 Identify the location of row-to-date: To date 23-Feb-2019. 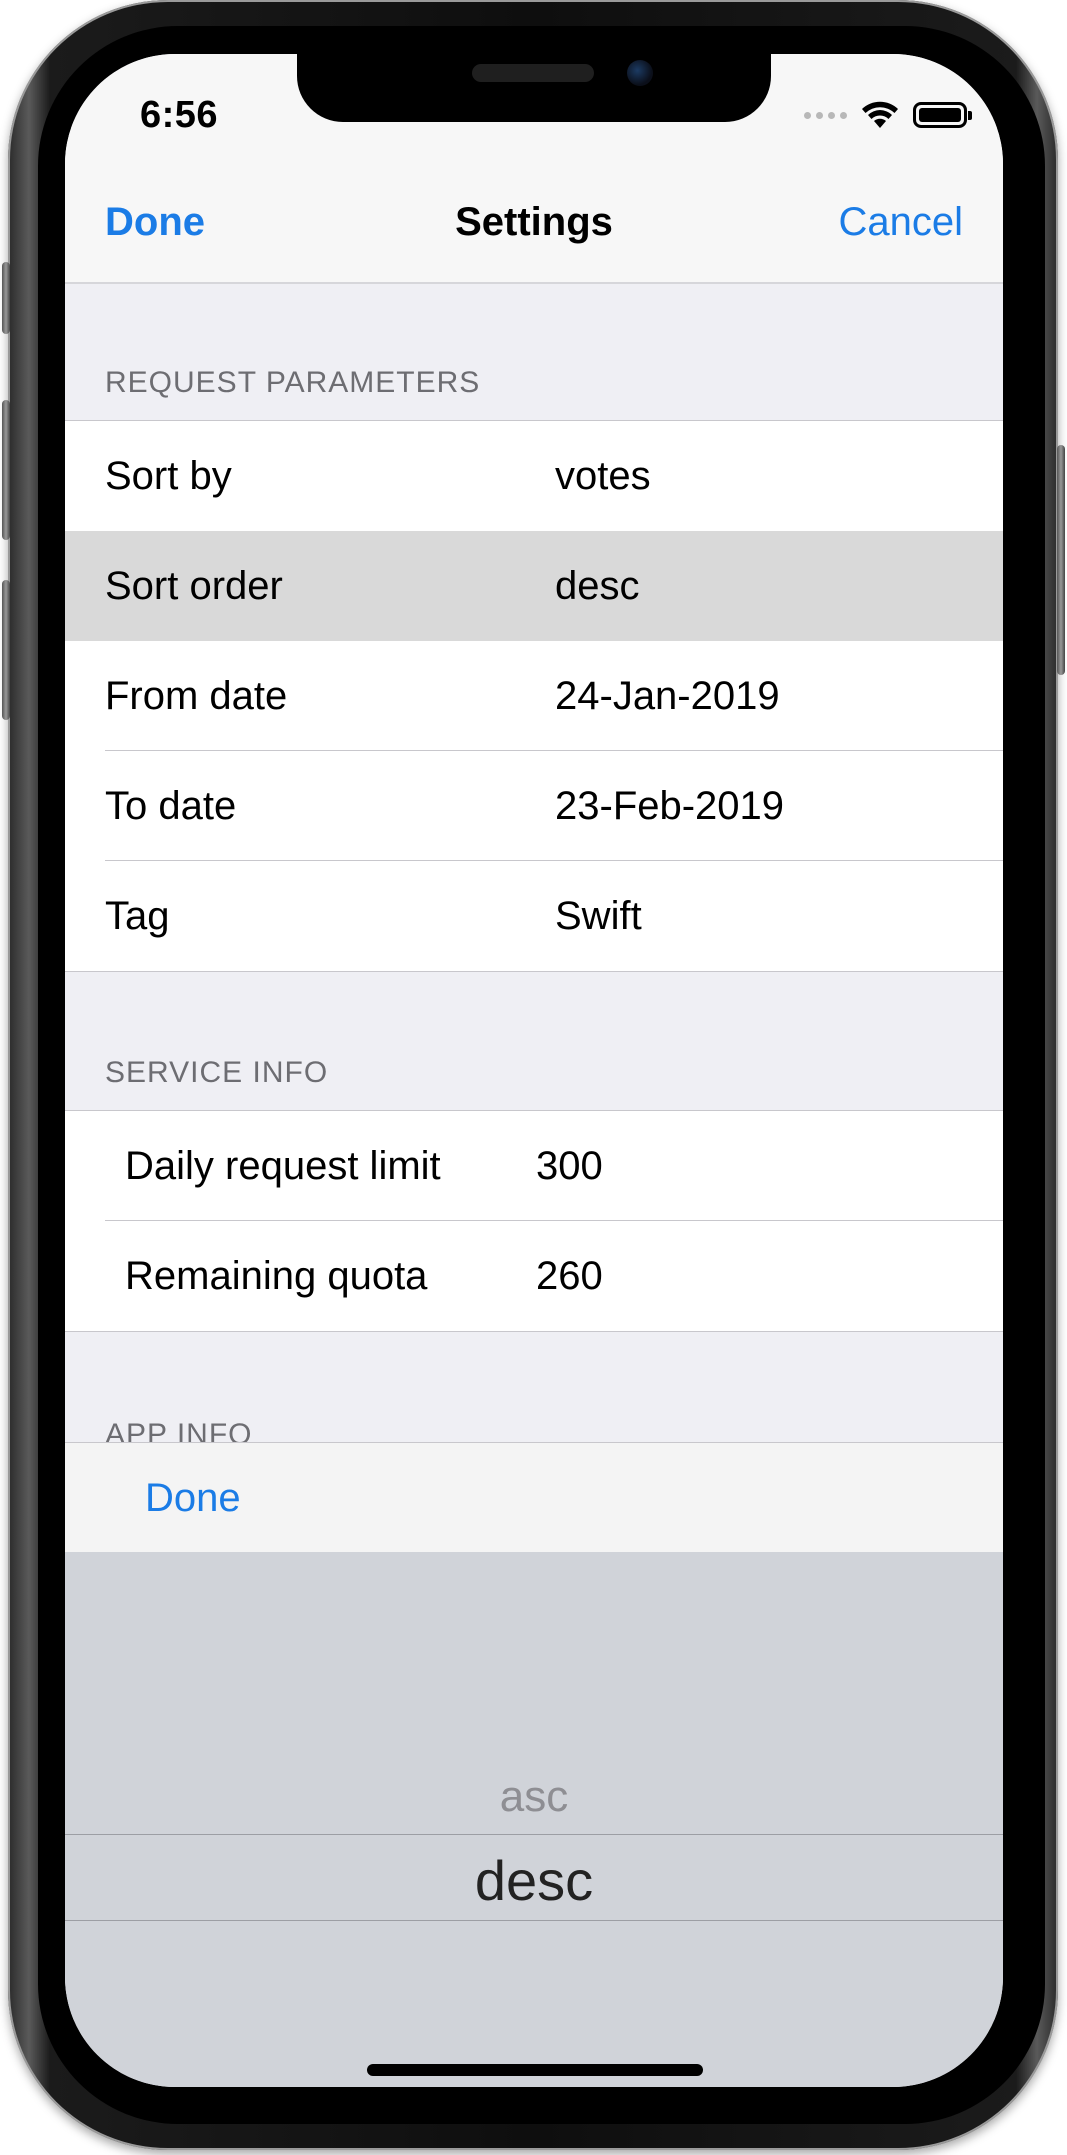
(534, 806).